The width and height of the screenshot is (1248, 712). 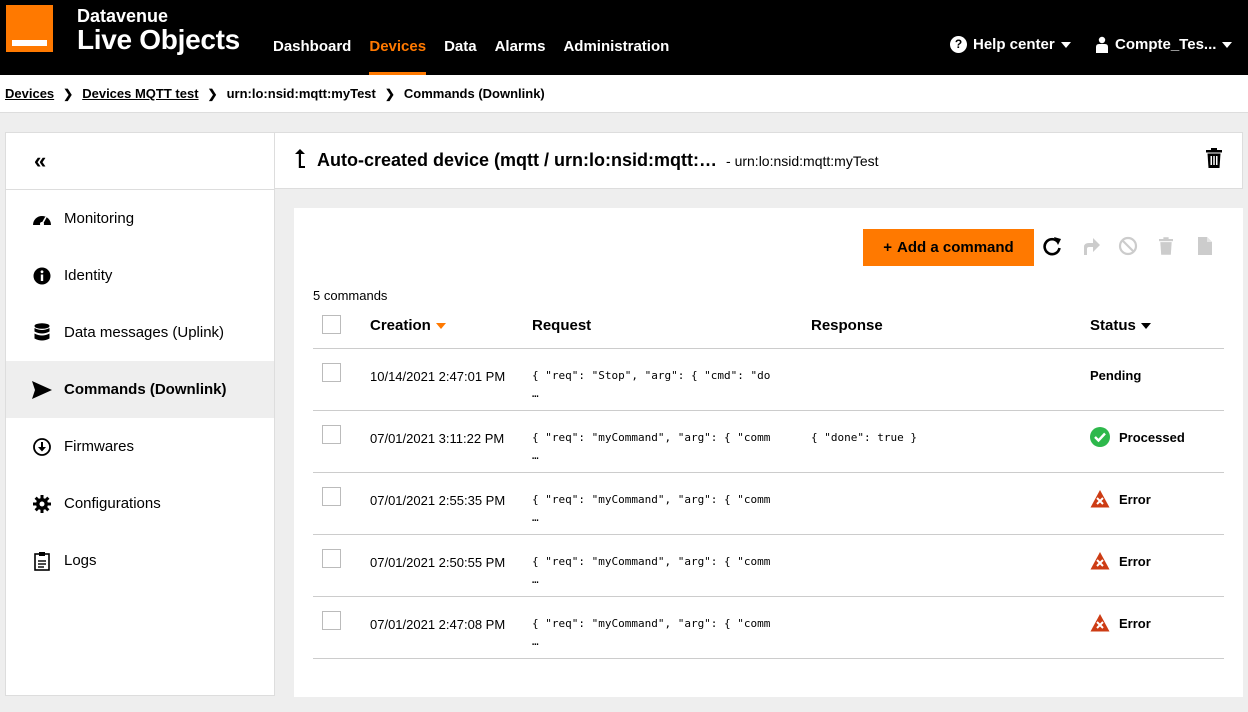 What do you see at coordinates (1091, 246) in the screenshot?
I see `share-icon` at bounding box center [1091, 246].